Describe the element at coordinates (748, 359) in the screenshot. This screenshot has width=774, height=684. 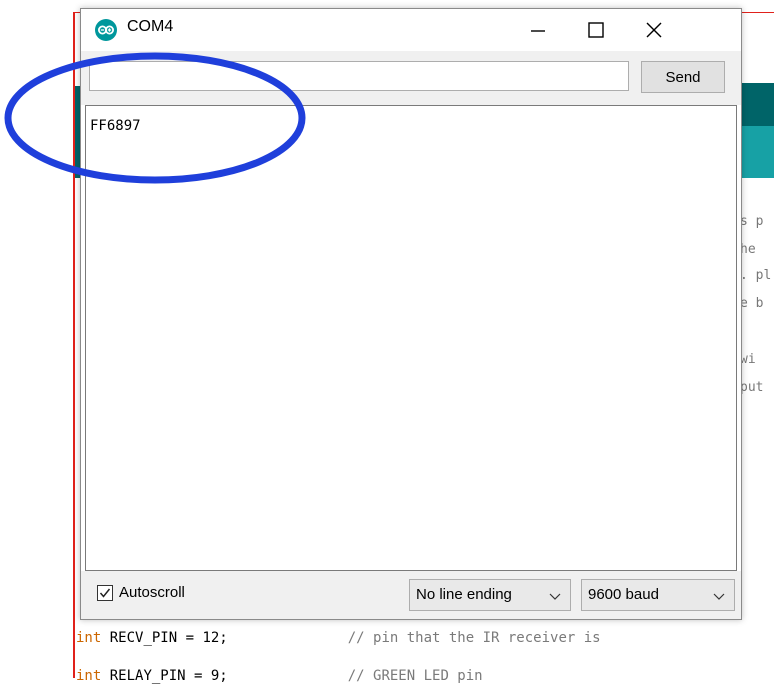
I see `ide-code-fragment: wi` at that location.